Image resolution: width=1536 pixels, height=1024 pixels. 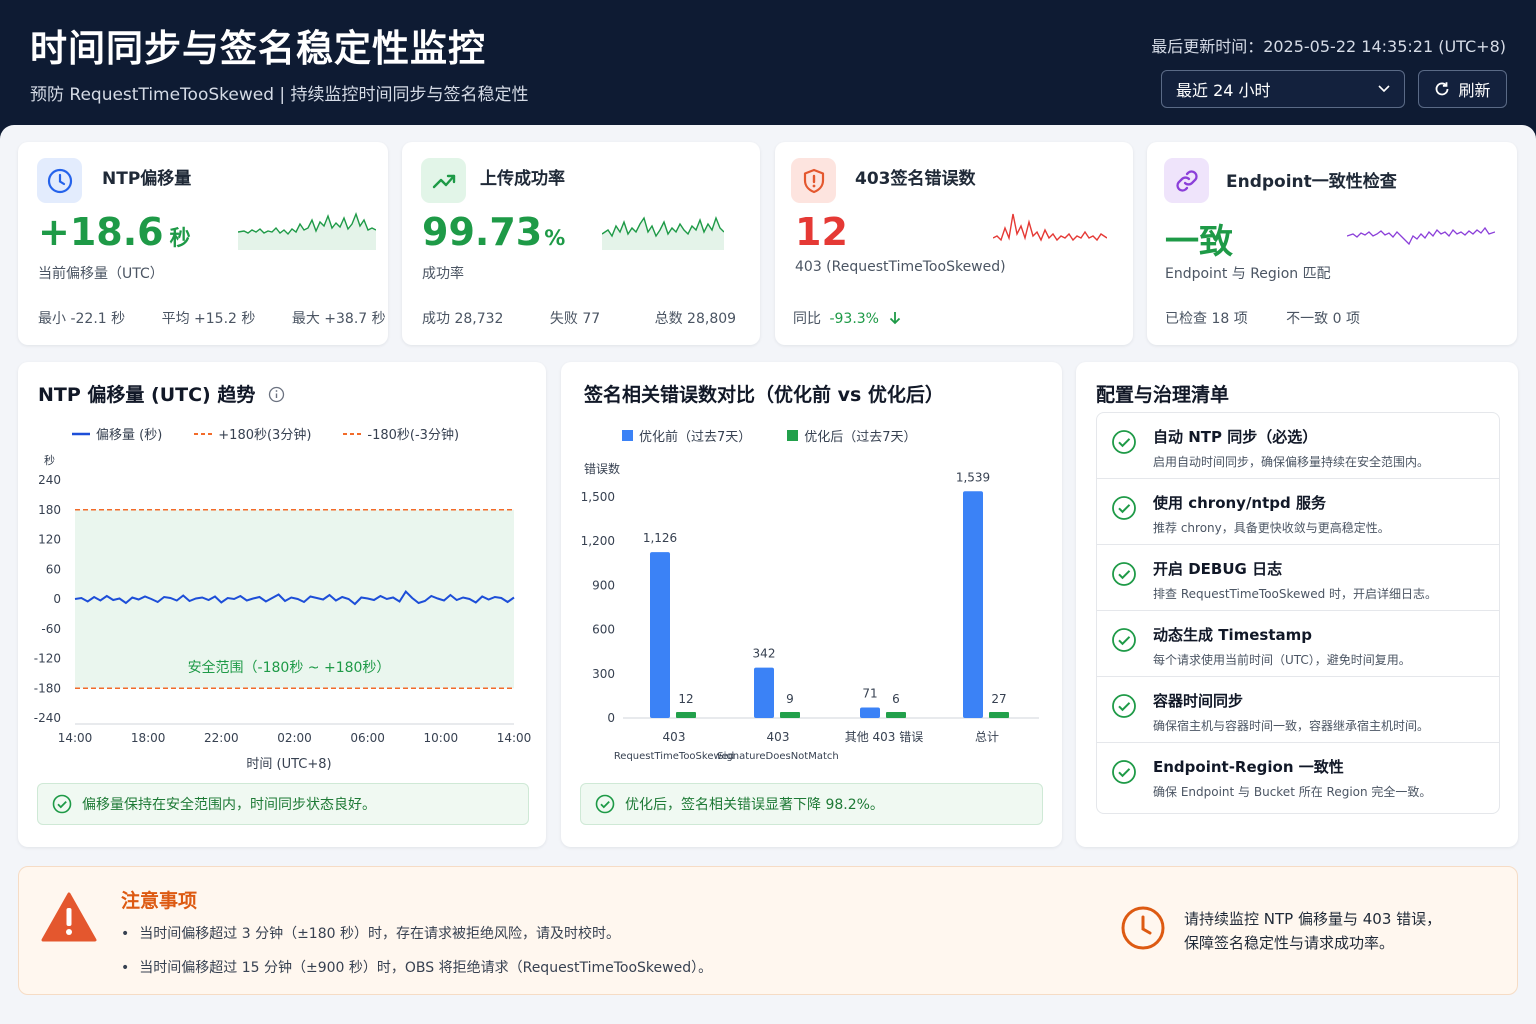 I want to click on y-tick-label: -60, so click(x=51, y=629).